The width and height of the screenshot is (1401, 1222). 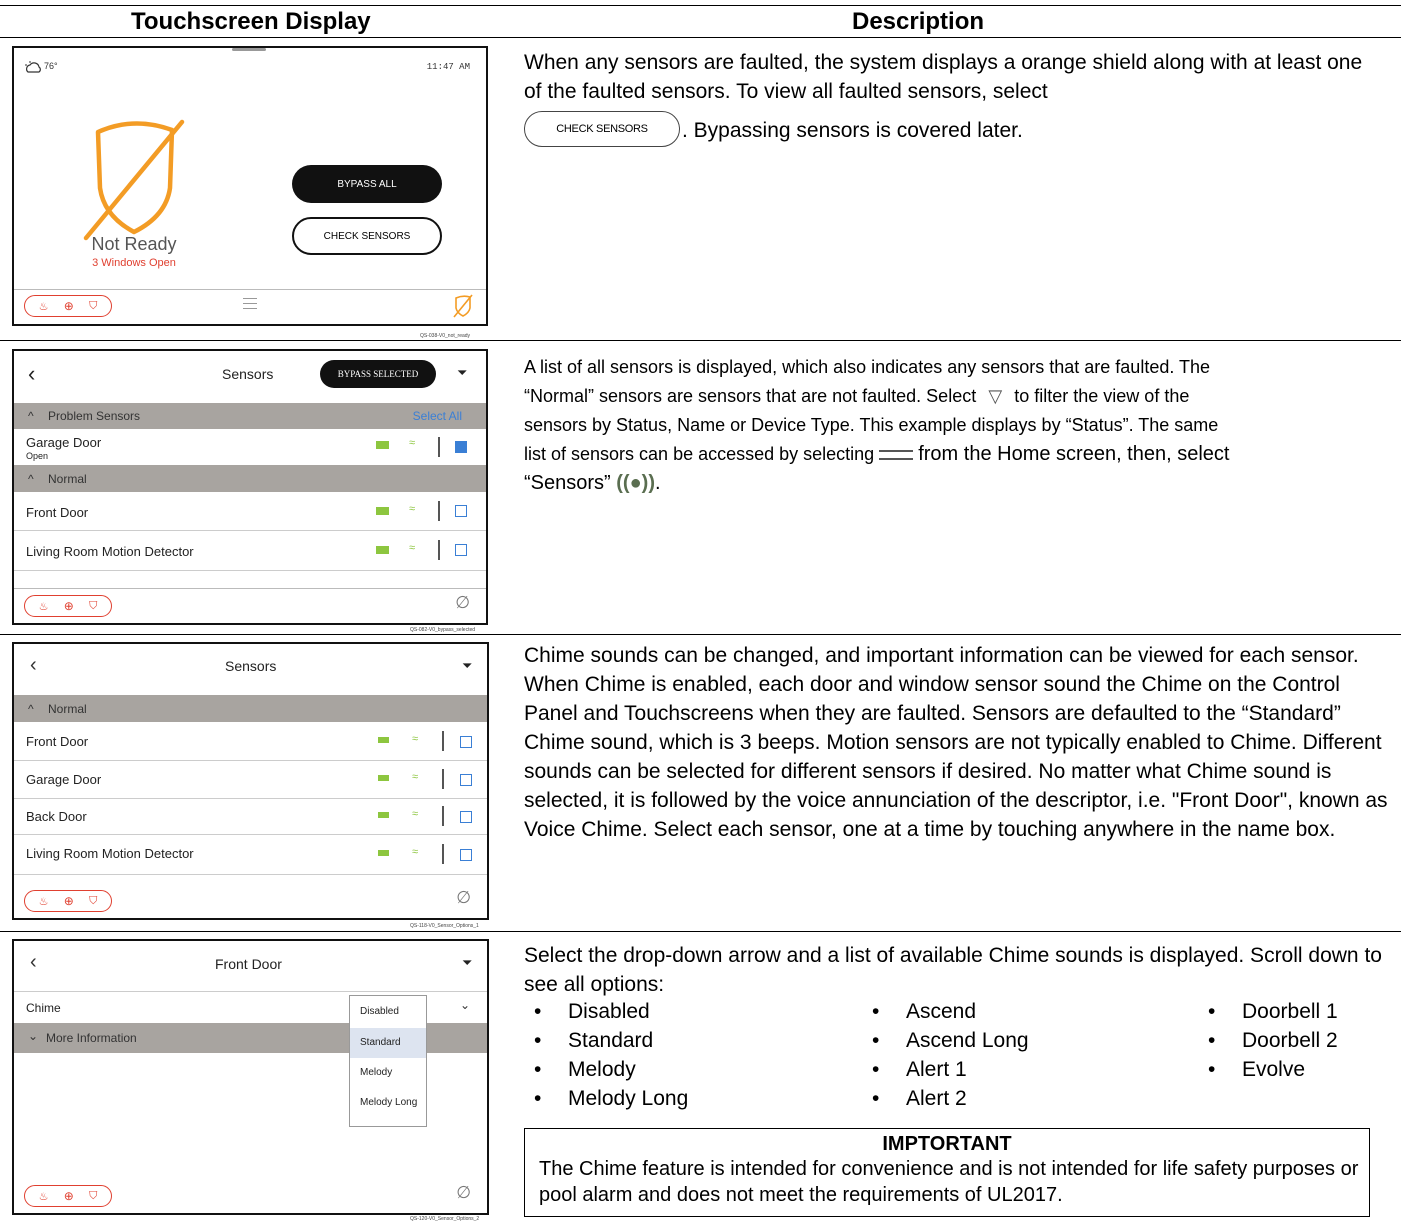 I want to click on chevron-down-icon: ⌄, so click(x=465, y=1005).